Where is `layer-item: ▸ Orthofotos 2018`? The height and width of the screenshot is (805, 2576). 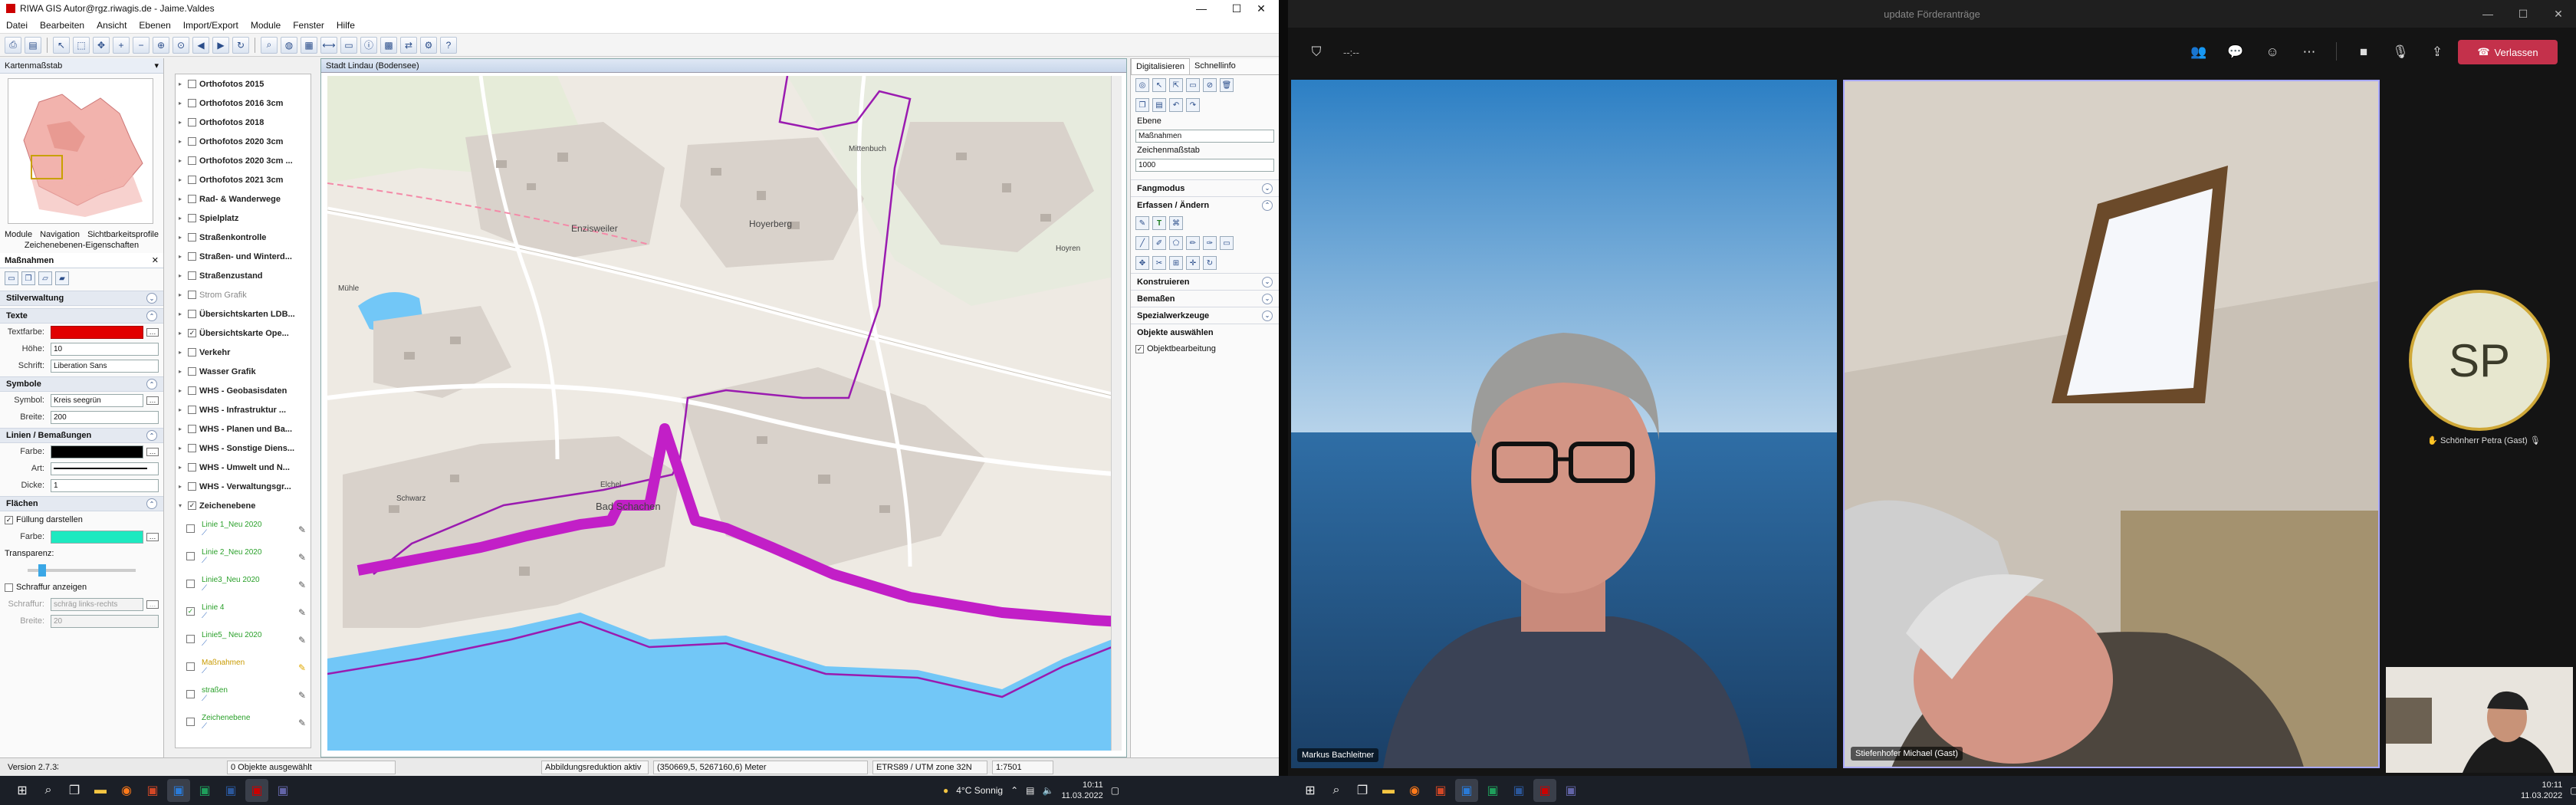
layer-item: ▸ Orthofotos 2018 is located at coordinates (243, 123).